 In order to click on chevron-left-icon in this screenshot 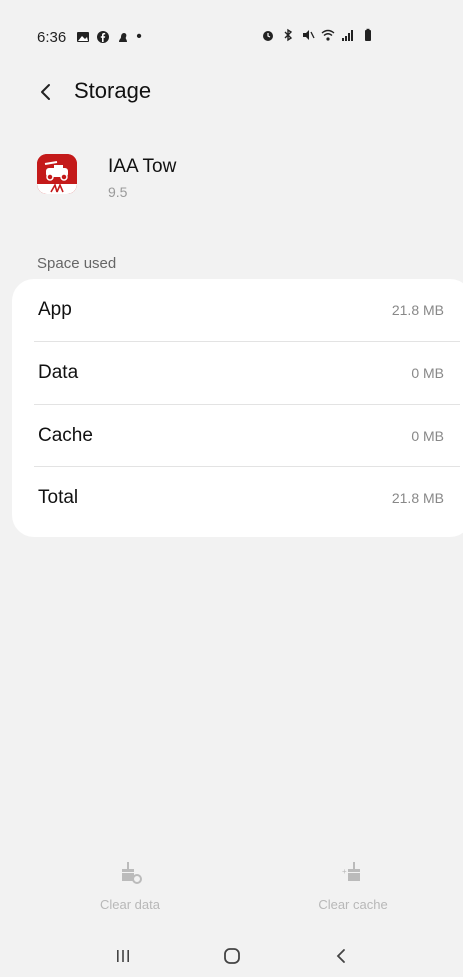, I will do `click(45, 92)`.